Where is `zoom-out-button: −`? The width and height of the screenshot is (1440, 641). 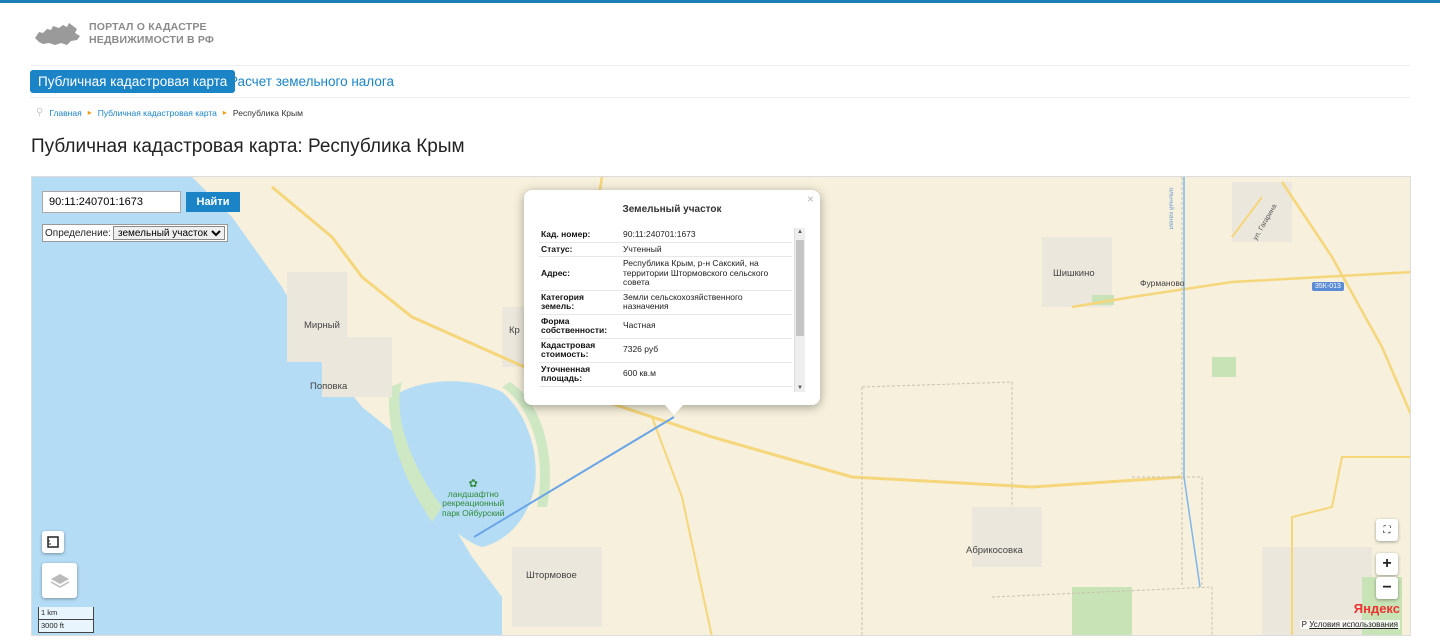 zoom-out-button: − is located at coordinates (1387, 588).